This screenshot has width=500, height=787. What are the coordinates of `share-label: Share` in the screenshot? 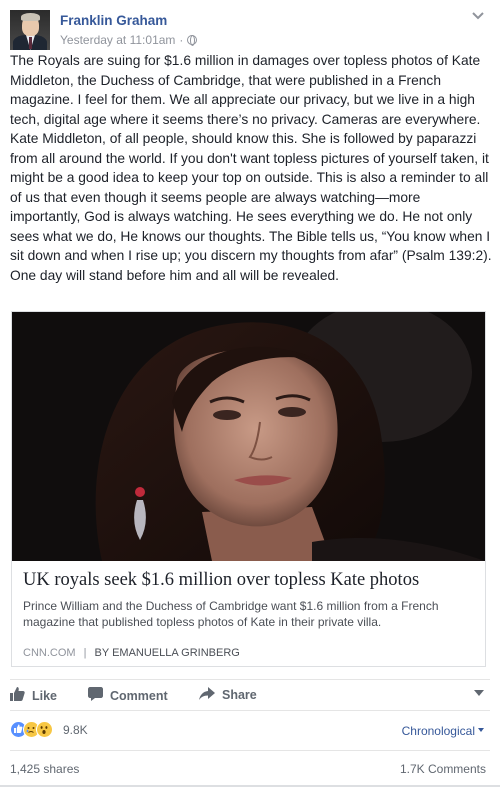 It's located at (239, 695).